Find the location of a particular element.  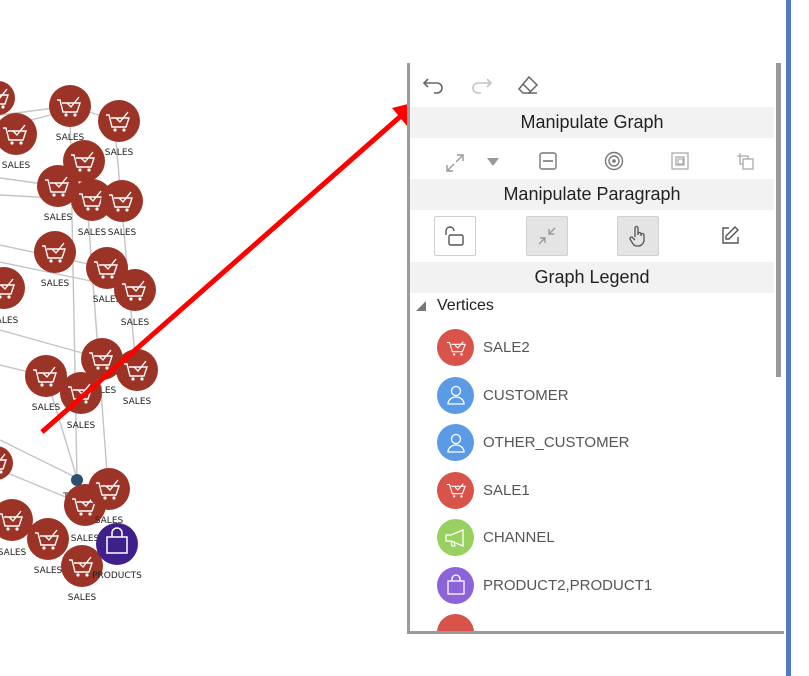

unlock-button is located at coordinates (455, 236).